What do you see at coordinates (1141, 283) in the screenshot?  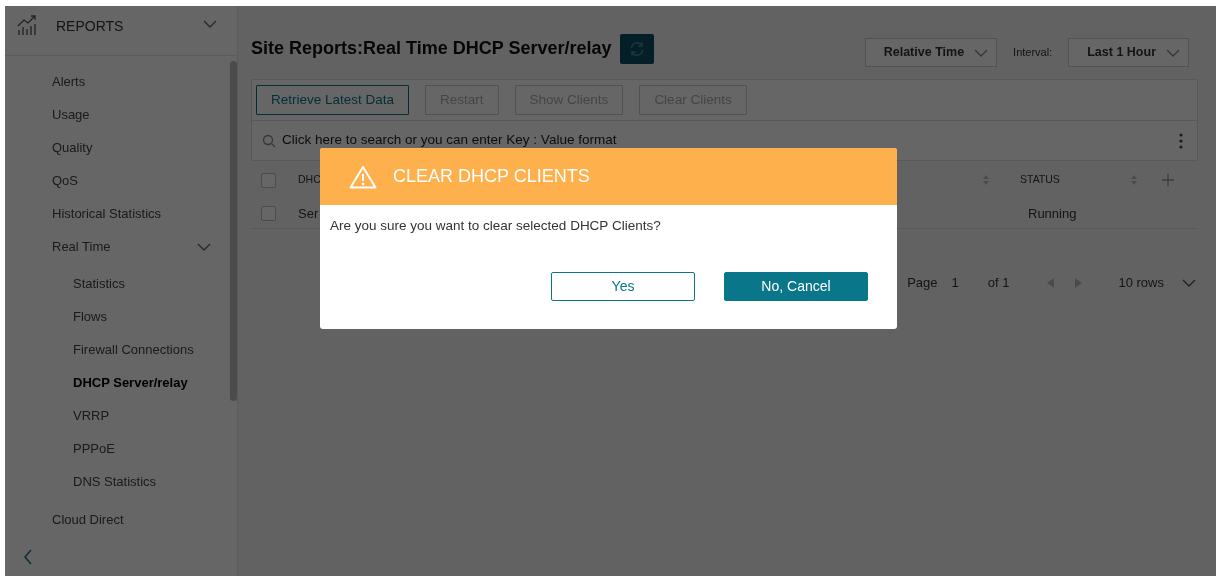 I see `rows-per-page-dropdown: 10 rows` at bounding box center [1141, 283].